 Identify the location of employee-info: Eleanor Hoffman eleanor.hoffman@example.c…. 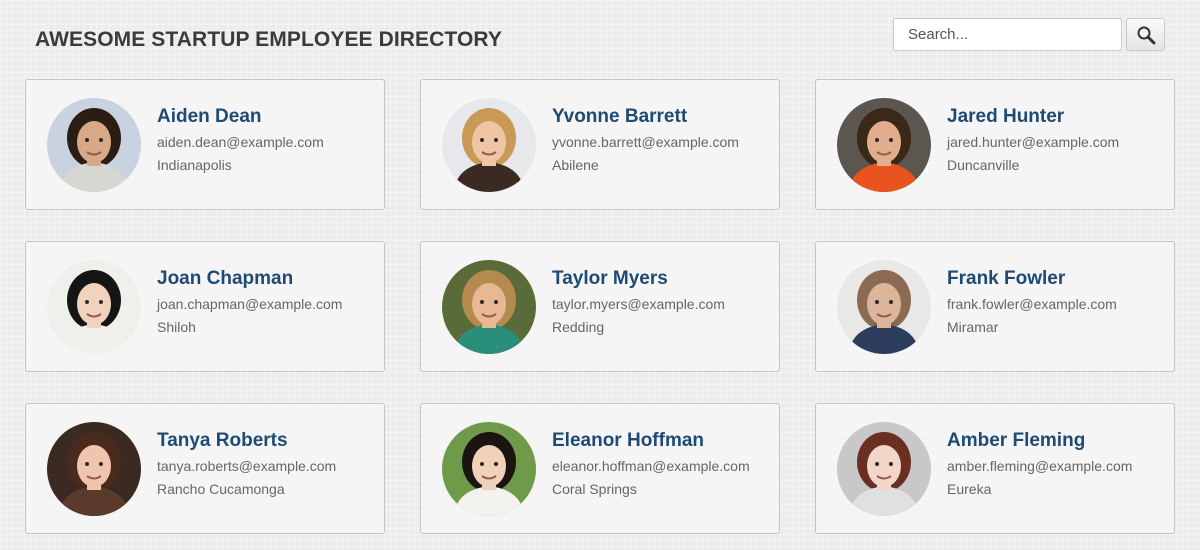
(651, 464).